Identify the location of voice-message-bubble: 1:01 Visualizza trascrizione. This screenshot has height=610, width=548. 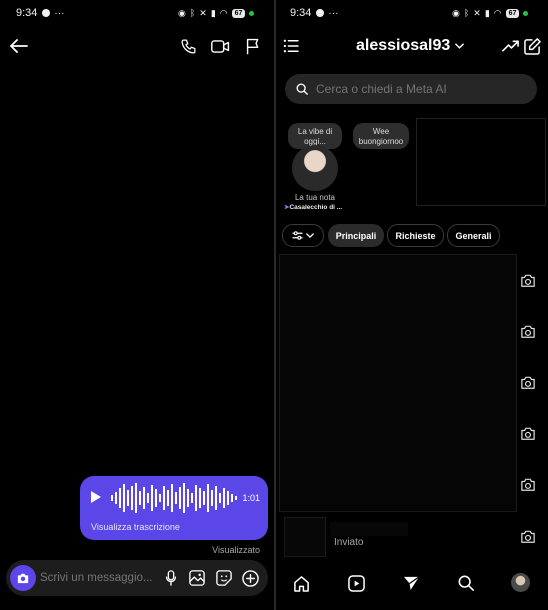
(174, 508).